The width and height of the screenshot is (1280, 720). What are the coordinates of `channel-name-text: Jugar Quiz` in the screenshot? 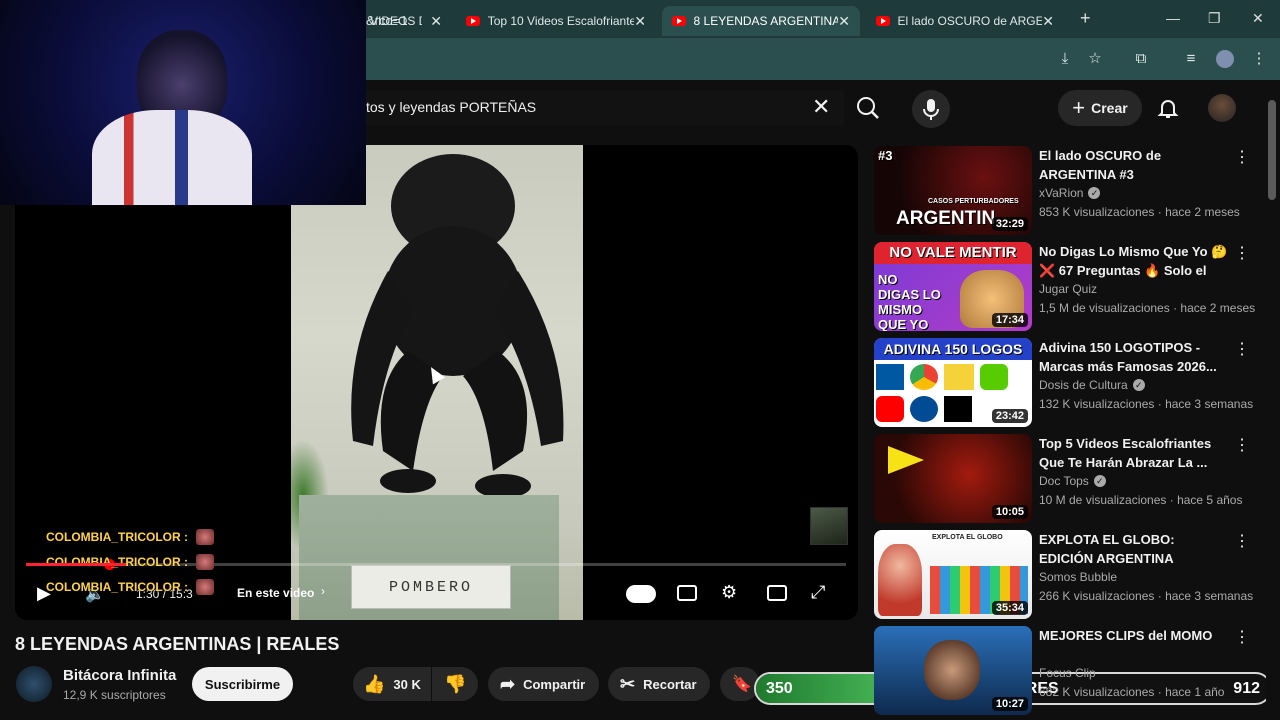 It's located at (1068, 289).